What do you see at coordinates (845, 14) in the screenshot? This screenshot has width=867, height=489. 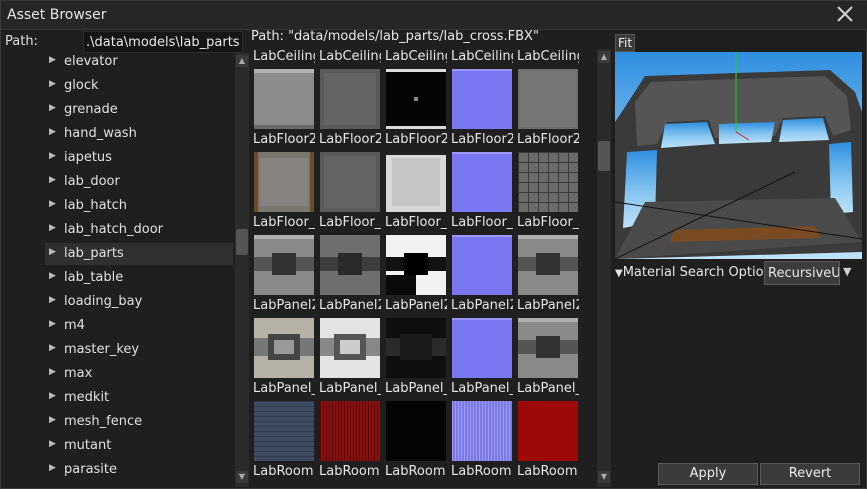 I see `close-icon` at bounding box center [845, 14].